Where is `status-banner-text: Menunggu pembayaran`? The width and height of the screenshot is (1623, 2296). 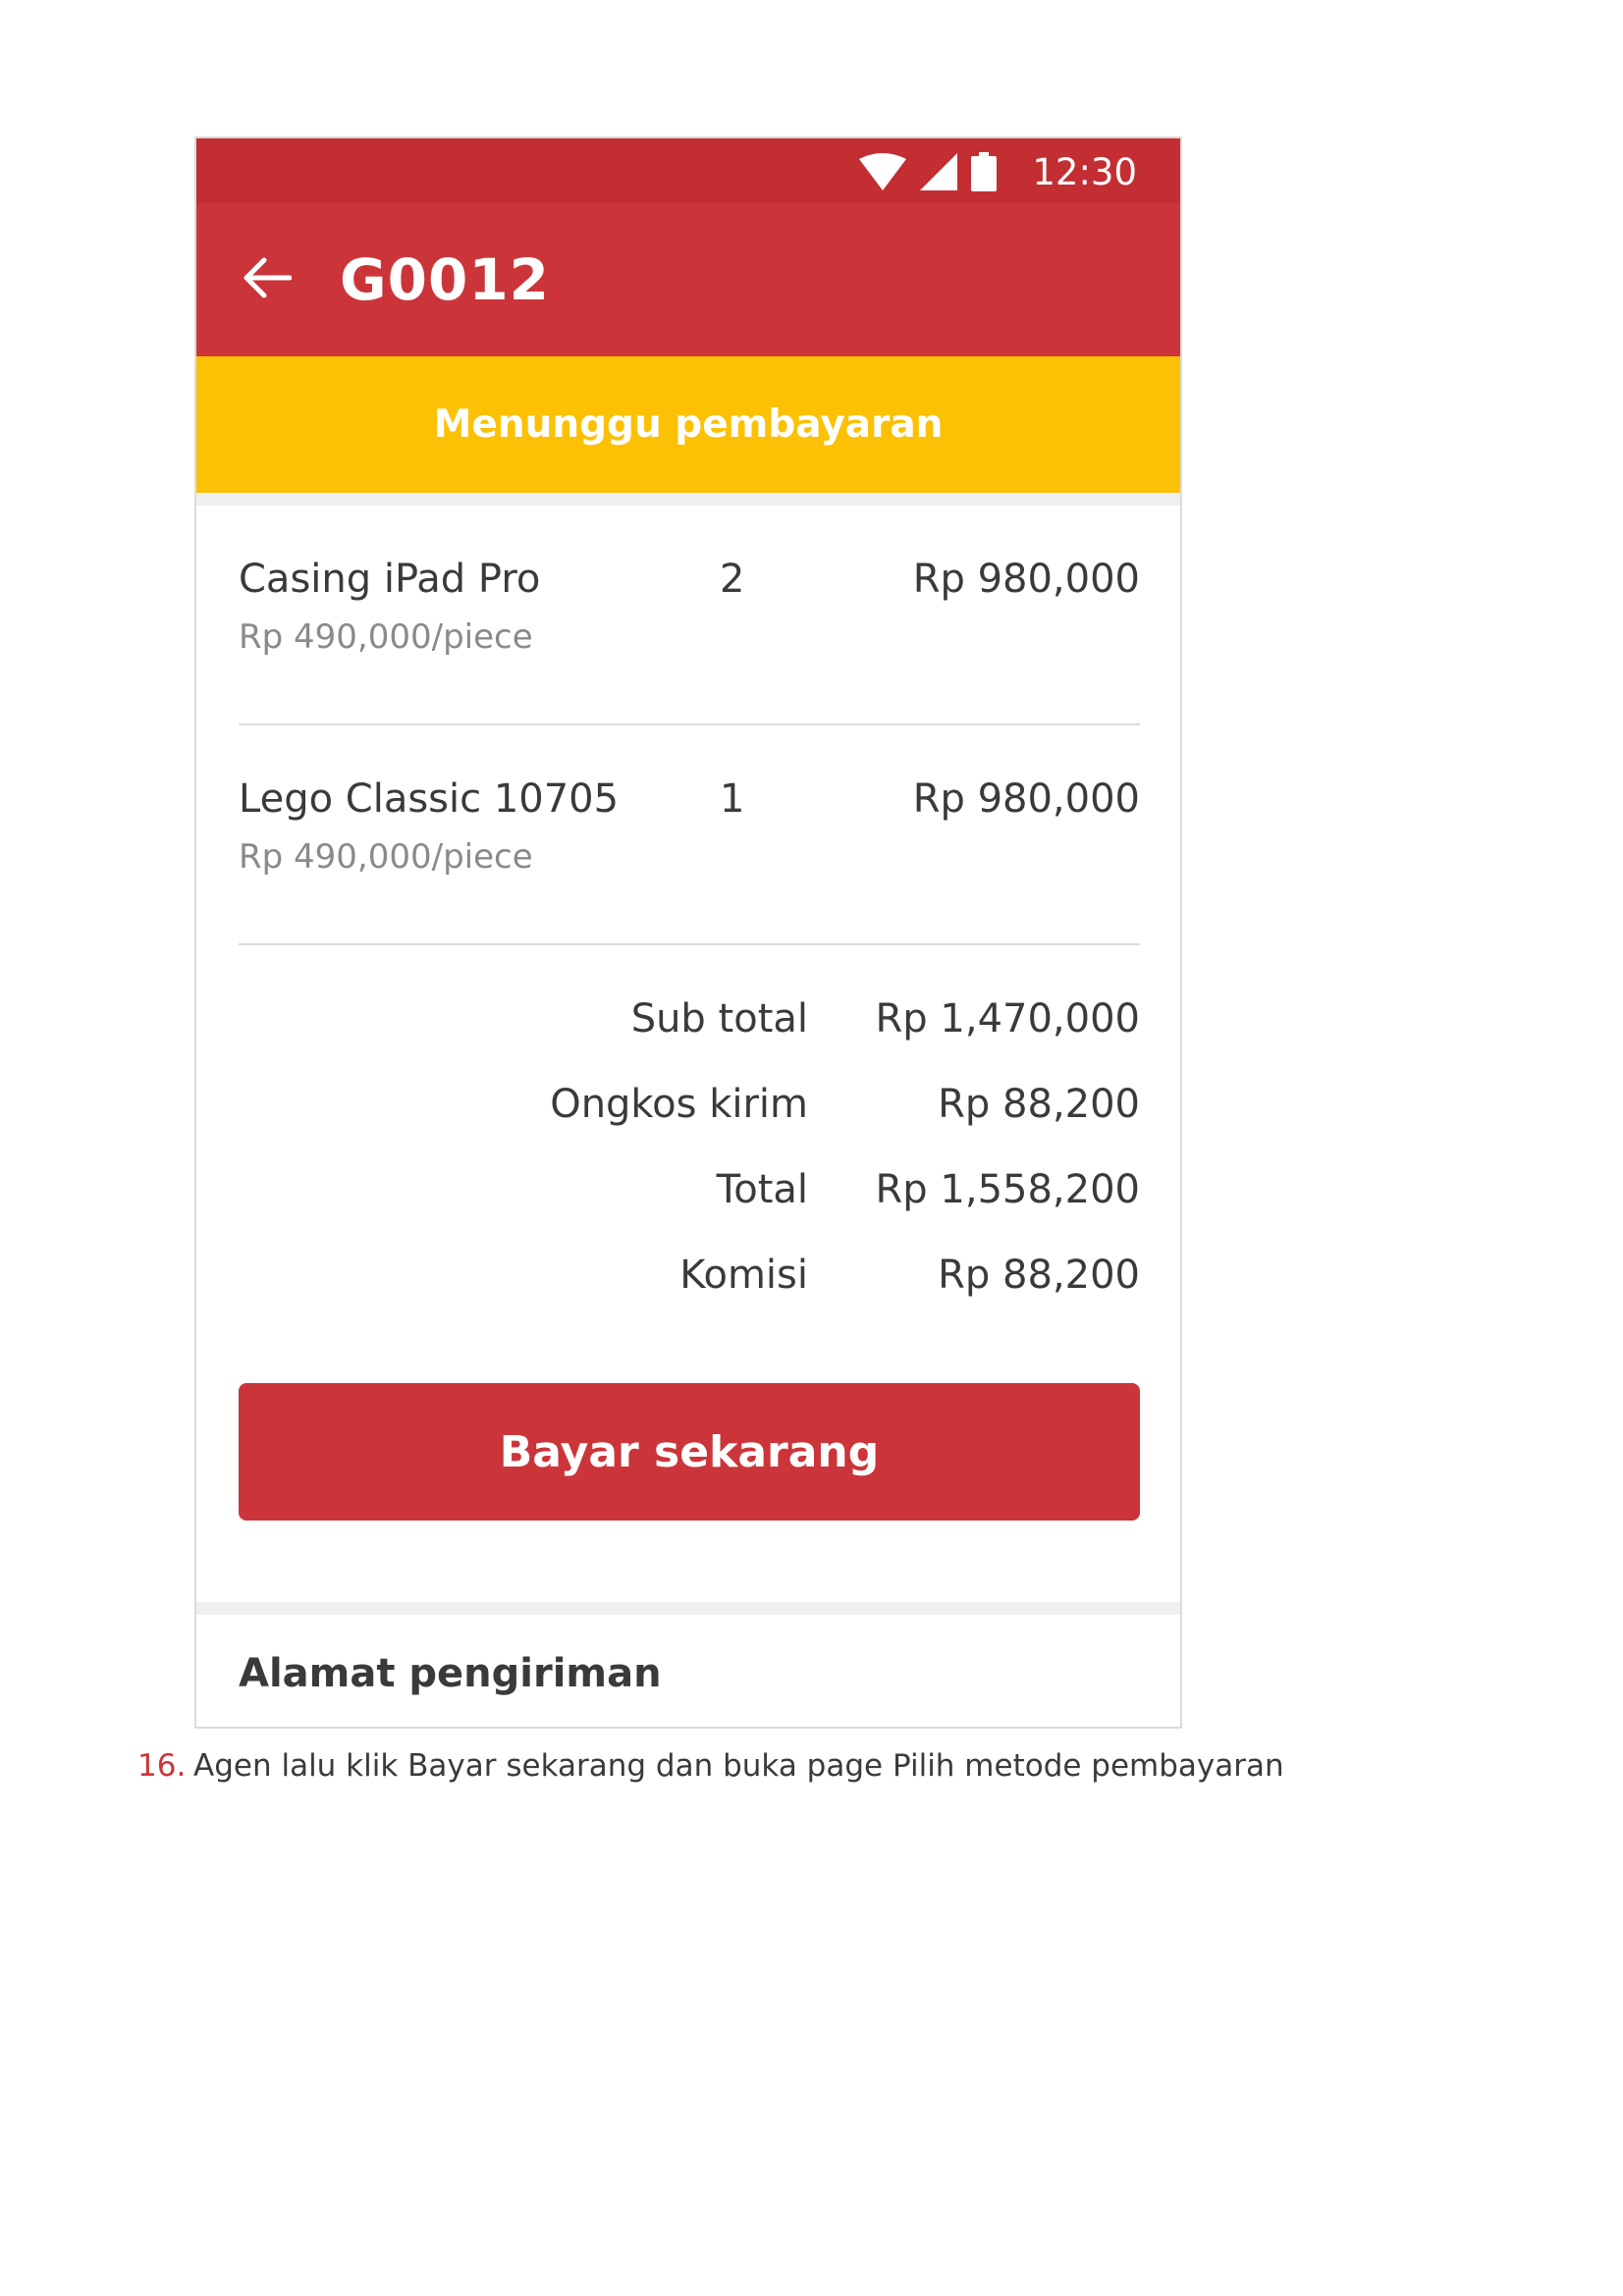 status-banner-text: Menunggu pembayaran is located at coordinates (688, 425).